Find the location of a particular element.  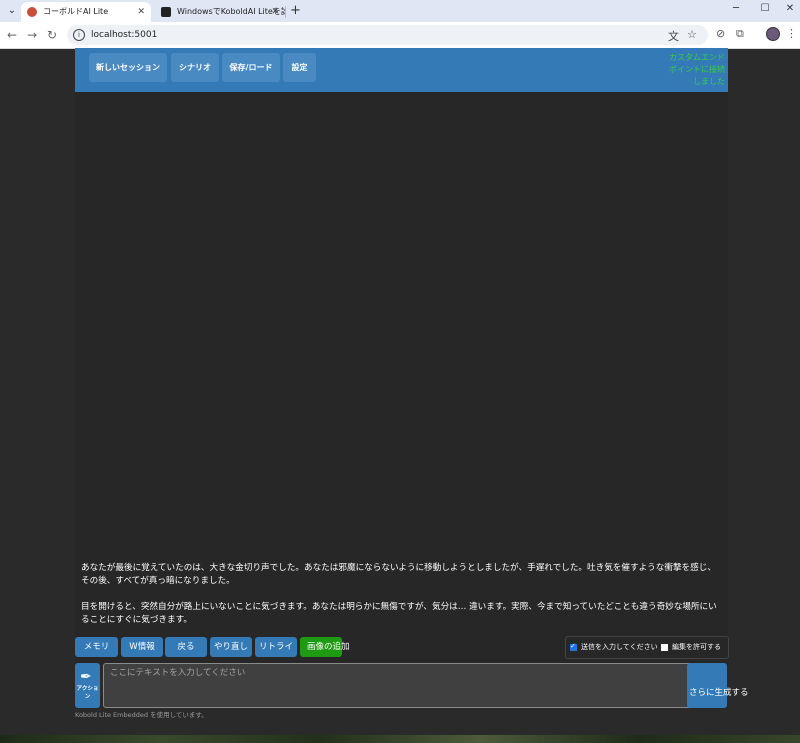

search-labs-icon: ⊘ is located at coordinates (720, 33).